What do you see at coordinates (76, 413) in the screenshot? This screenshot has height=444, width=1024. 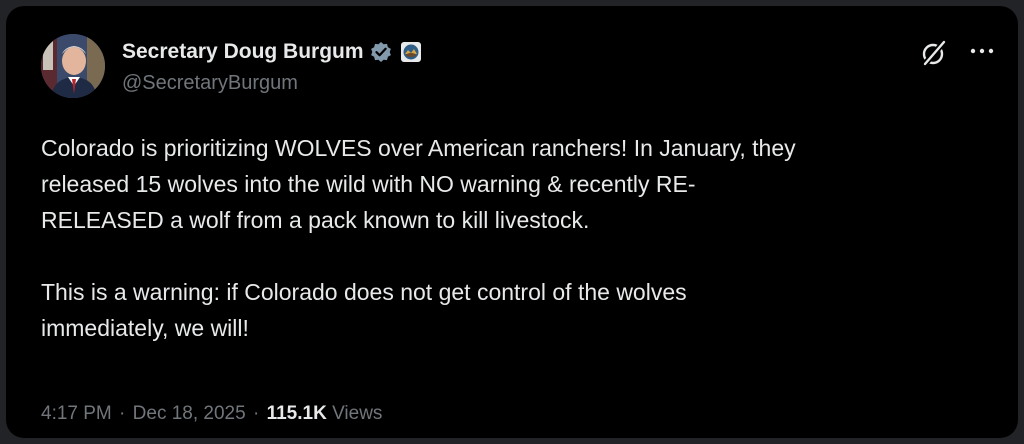 I see `tweet-time: 4:17 PM` at bounding box center [76, 413].